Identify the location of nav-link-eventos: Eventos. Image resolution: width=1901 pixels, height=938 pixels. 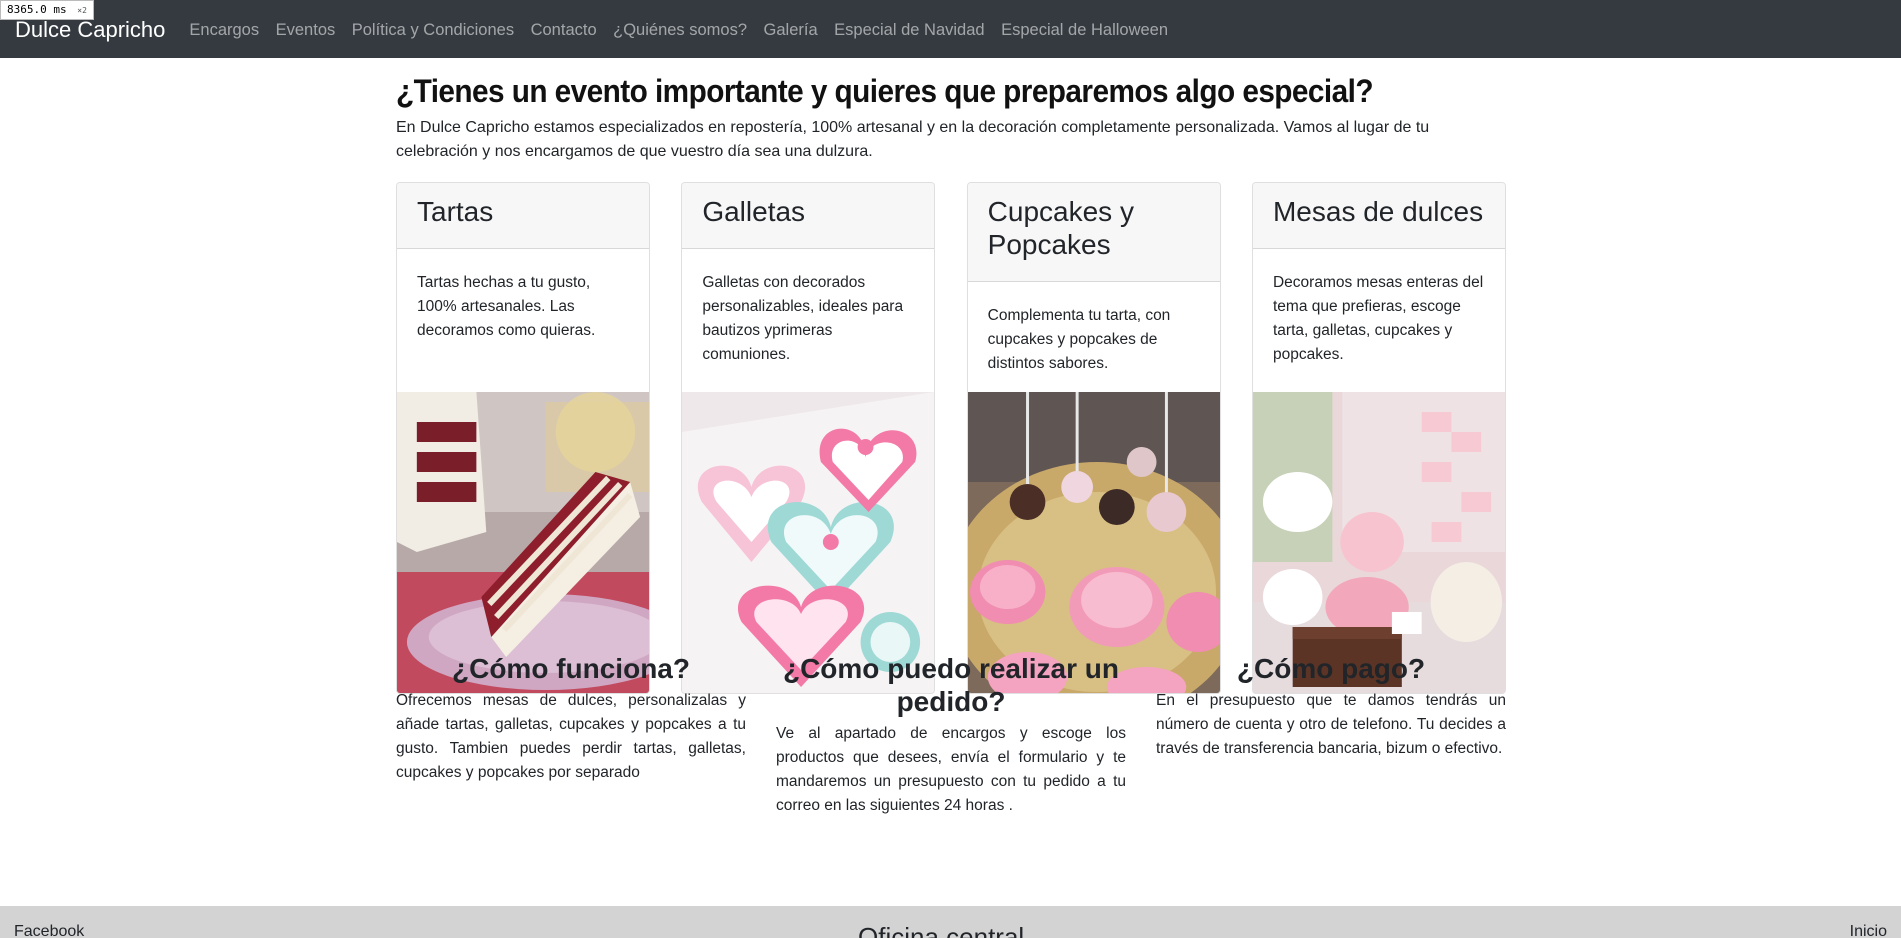
(306, 30).